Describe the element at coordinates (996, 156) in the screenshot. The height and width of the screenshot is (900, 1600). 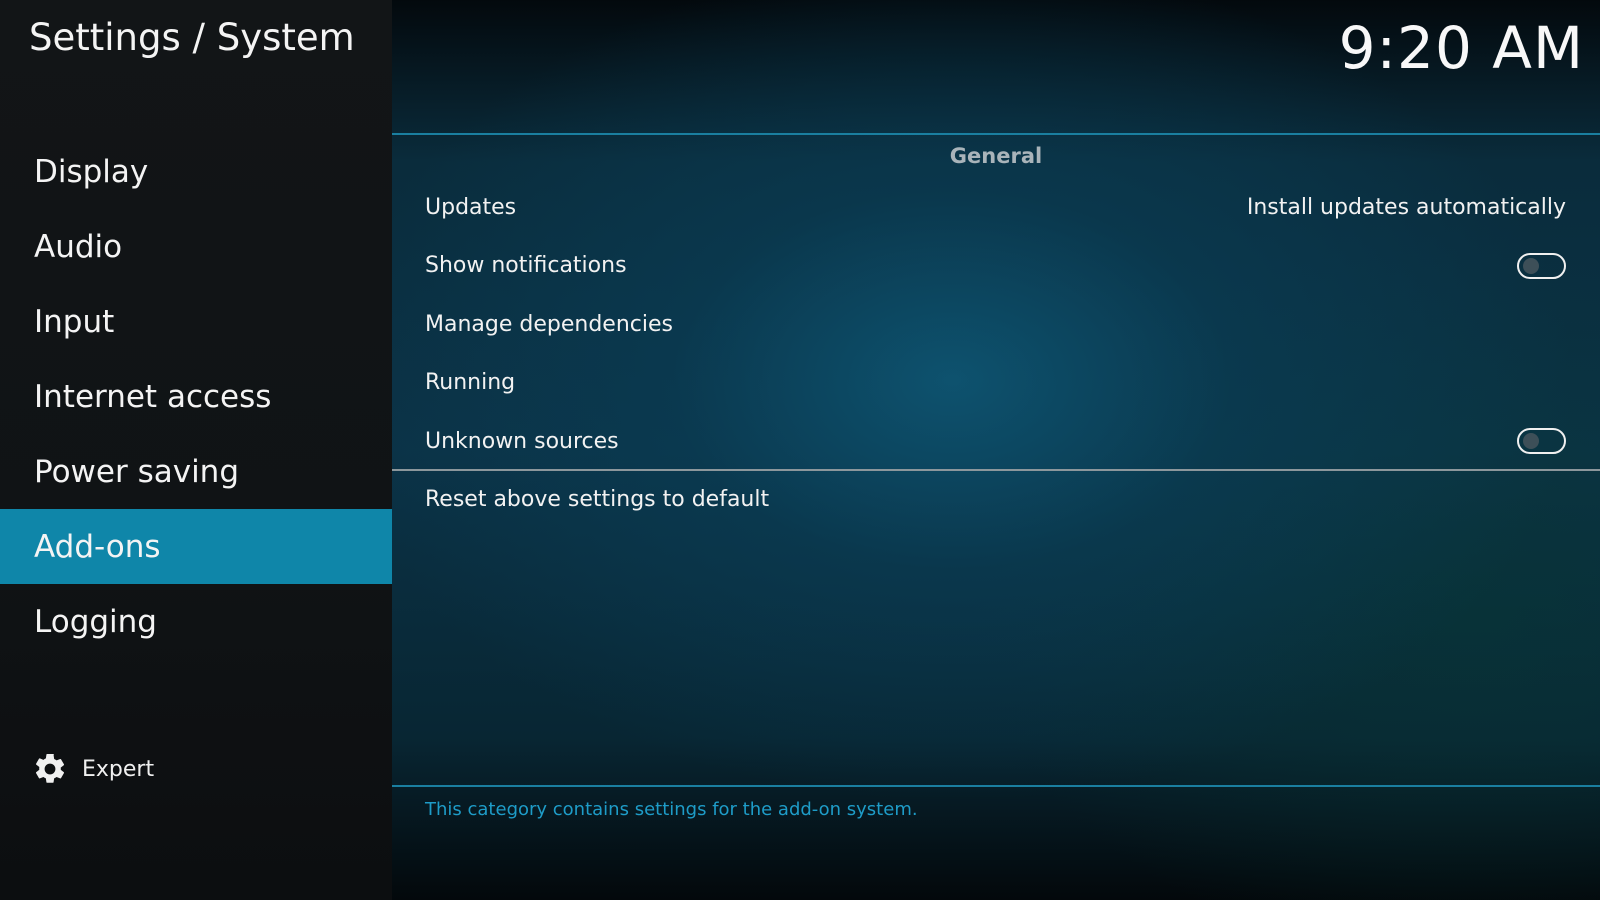
I see `section-header: General` at that location.